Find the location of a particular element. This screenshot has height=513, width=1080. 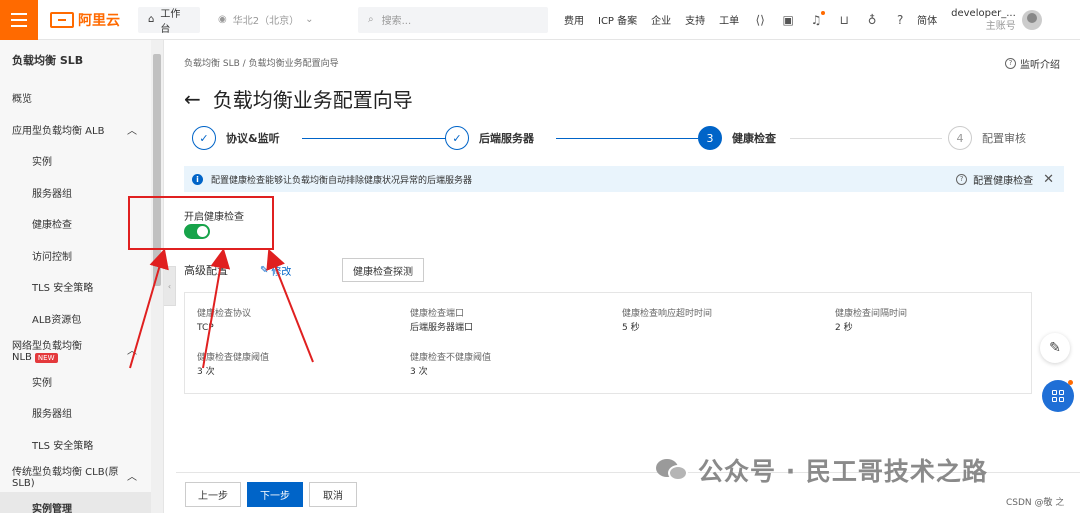

sidebar-item-alb-tls-policy: TLS 安全策略 is located at coordinates (81, 287).